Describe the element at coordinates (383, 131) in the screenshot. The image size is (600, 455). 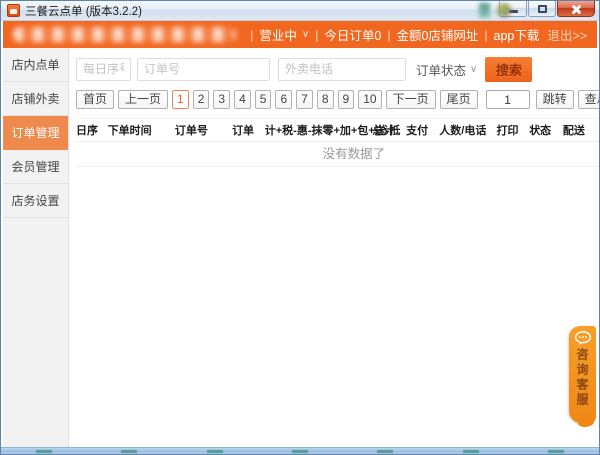
I see `col-total: 总计` at that location.